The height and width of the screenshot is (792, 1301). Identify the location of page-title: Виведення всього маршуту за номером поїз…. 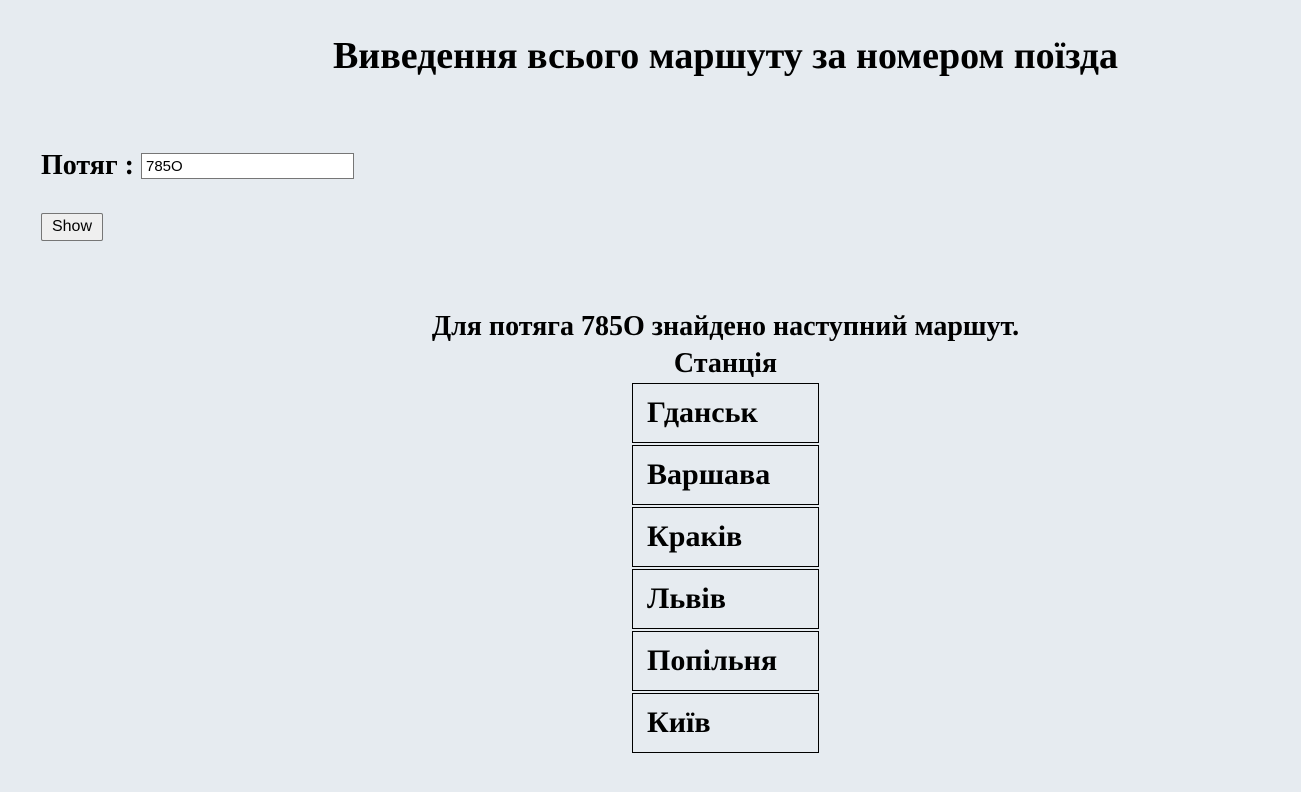
(725, 56).